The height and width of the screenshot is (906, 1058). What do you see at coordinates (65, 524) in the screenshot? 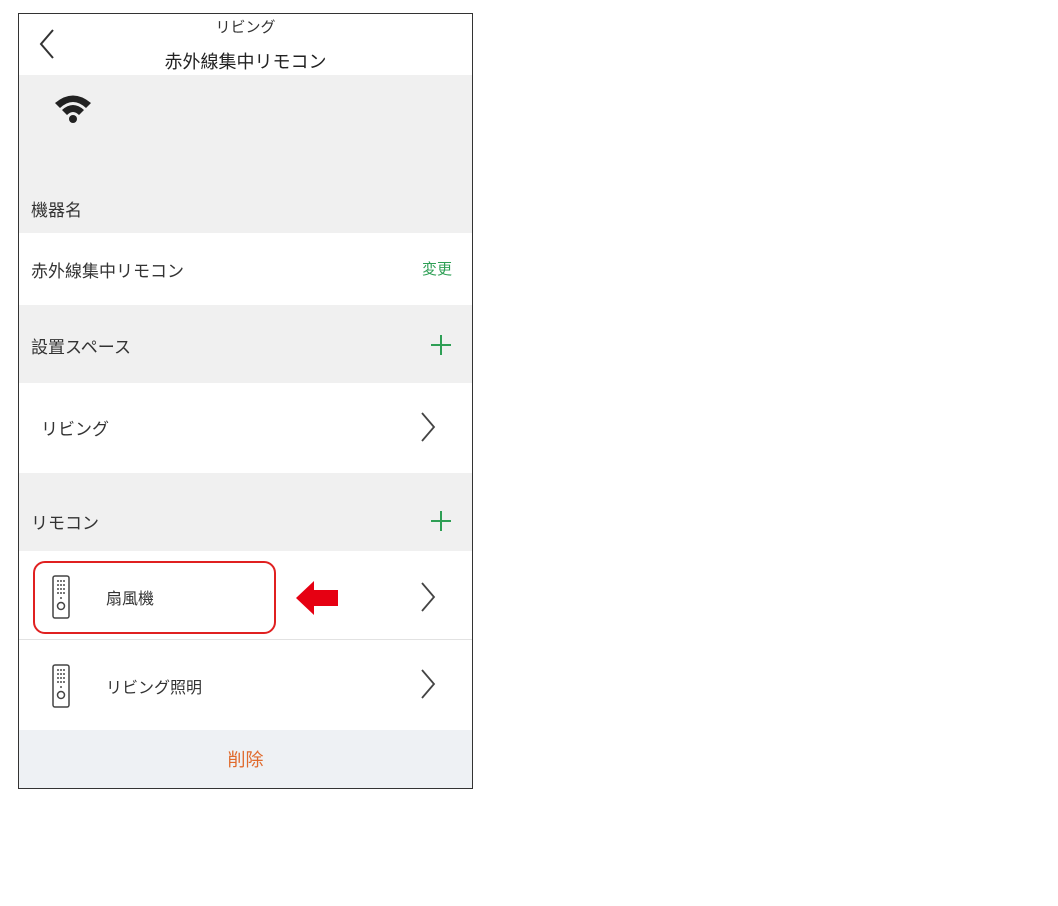
I see `remotes-section-label: リモコン` at bounding box center [65, 524].